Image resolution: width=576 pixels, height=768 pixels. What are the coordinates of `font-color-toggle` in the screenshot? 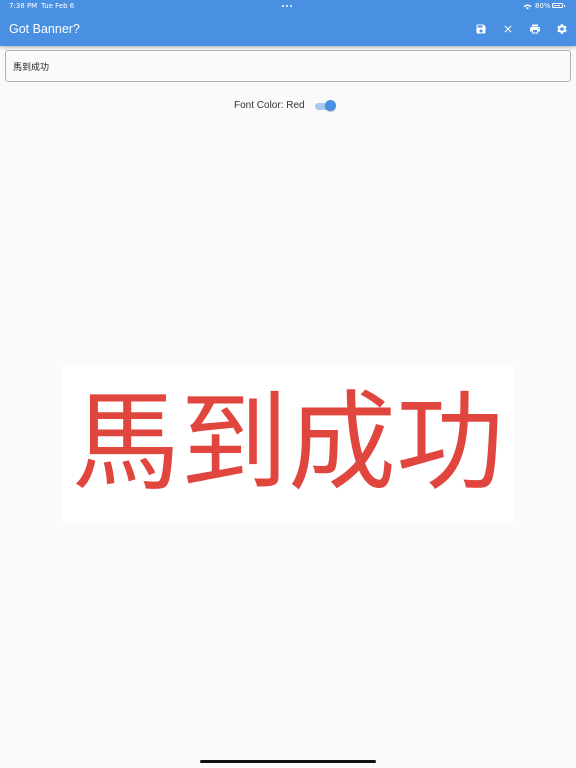 It's located at (325, 106).